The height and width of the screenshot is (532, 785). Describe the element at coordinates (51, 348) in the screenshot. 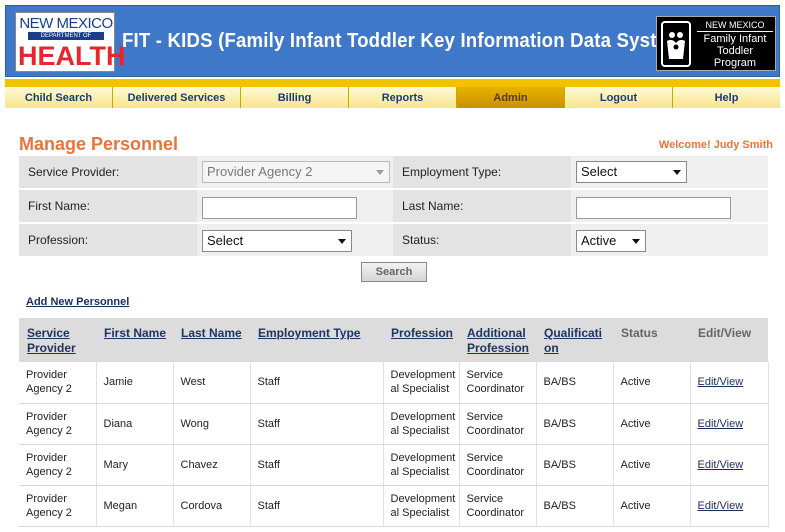

I see `header-text: Provider` at that location.